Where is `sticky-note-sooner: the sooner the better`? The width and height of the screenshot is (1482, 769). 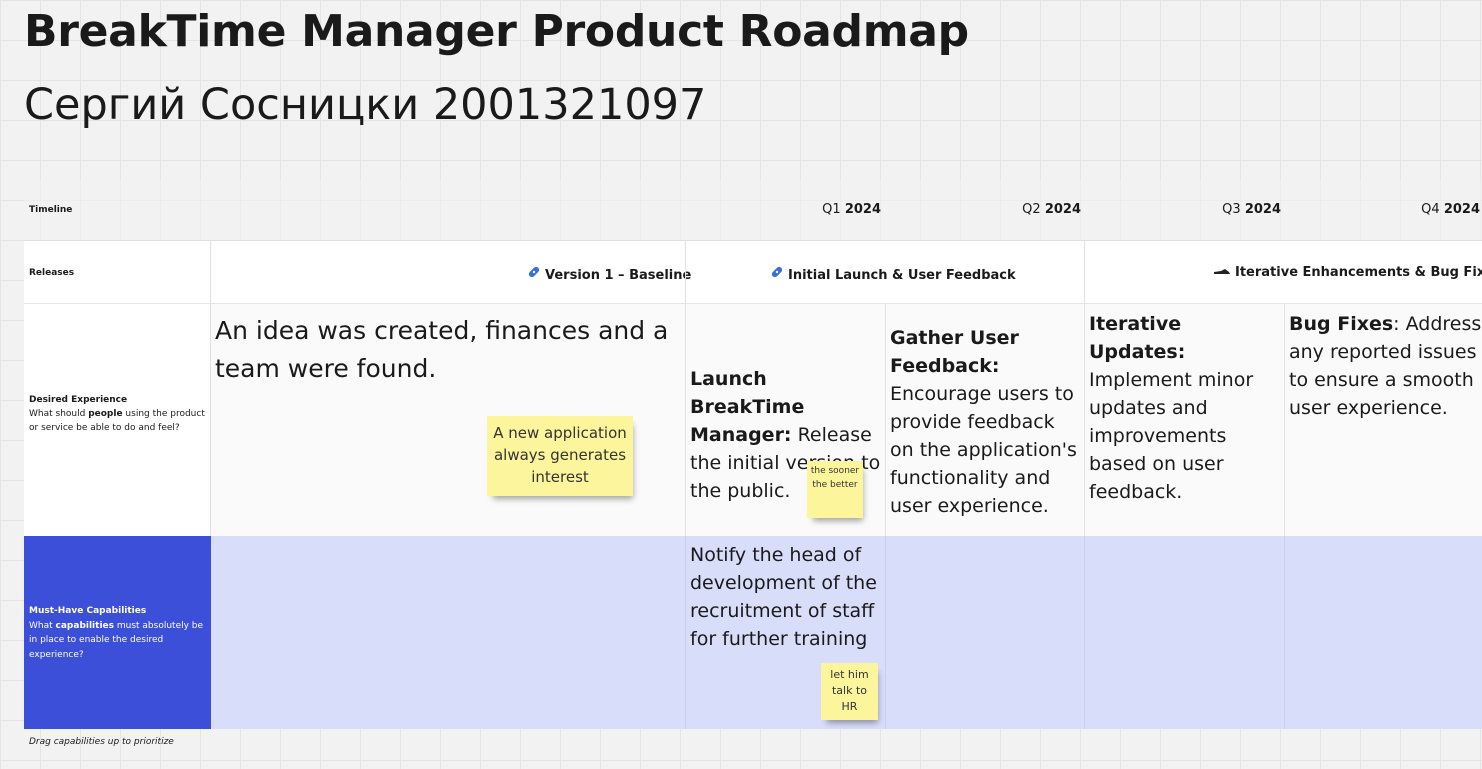 sticky-note-sooner: the sooner the better is located at coordinates (835, 489).